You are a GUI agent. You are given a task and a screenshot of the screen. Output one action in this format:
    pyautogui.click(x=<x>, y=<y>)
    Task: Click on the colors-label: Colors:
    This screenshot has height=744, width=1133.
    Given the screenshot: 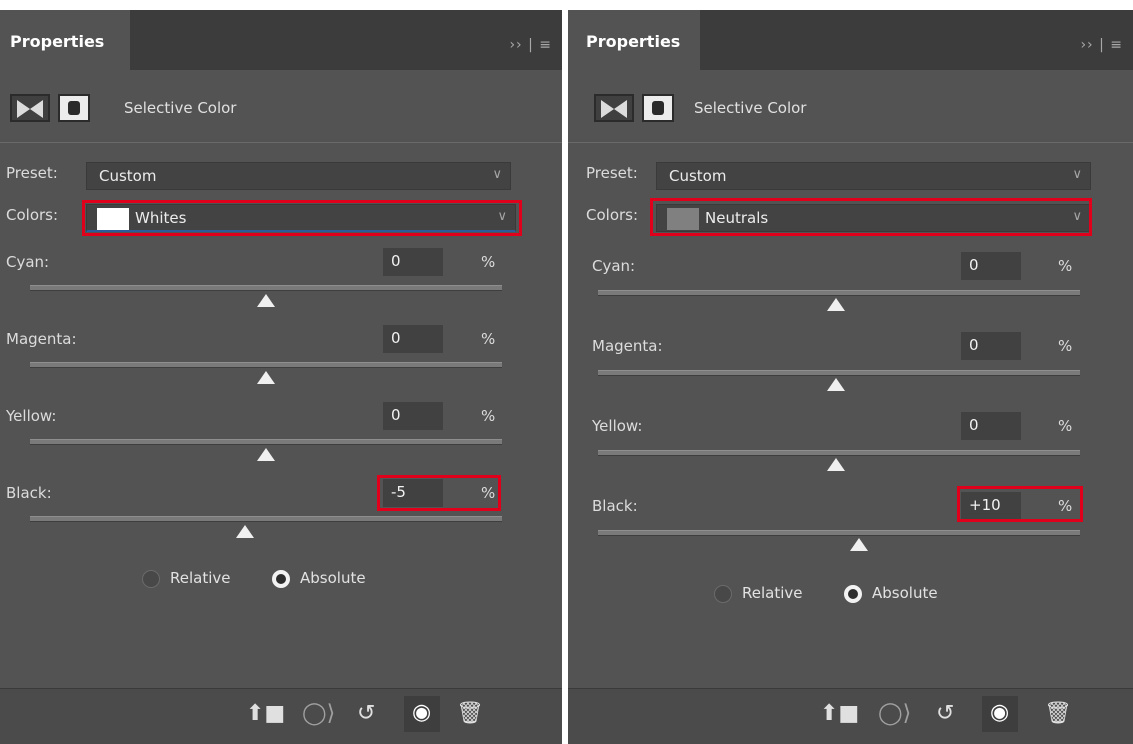 What is the action you would take?
    pyautogui.click(x=612, y=215)
    